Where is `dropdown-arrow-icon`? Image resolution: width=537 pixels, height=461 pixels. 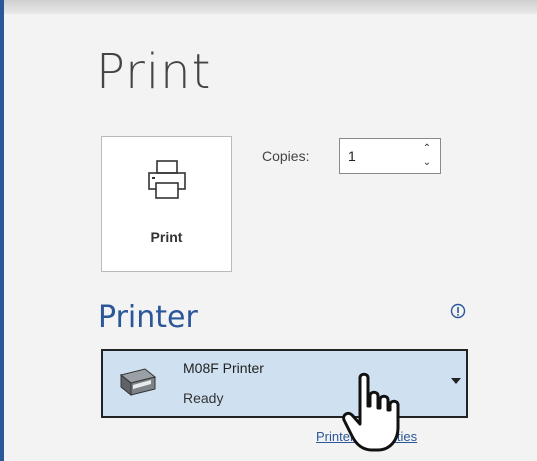
dropdown-arrow-icon is located at coordinates (456, 381).